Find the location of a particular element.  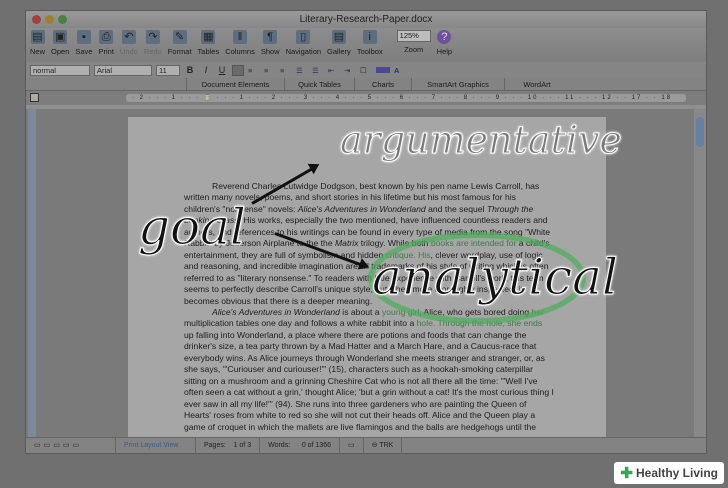

justify-icon: ≡ is located at coordinates (286, 70).